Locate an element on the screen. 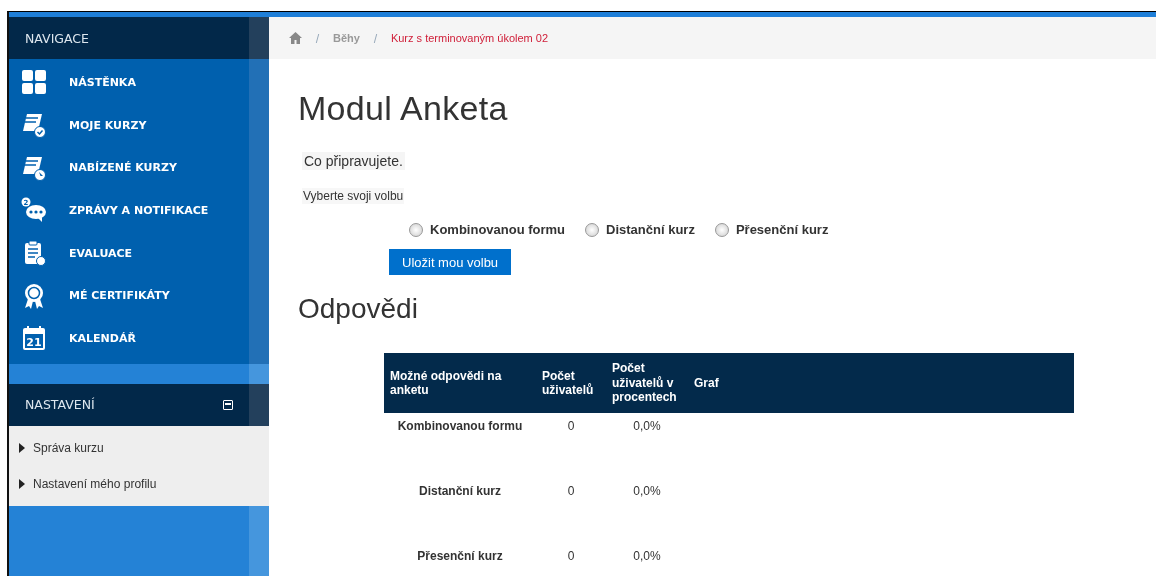 The height and width of the screenshot is (576, 1156). poll-prompt: Vyberte svoji volbu is located at coordinates (353, 196).